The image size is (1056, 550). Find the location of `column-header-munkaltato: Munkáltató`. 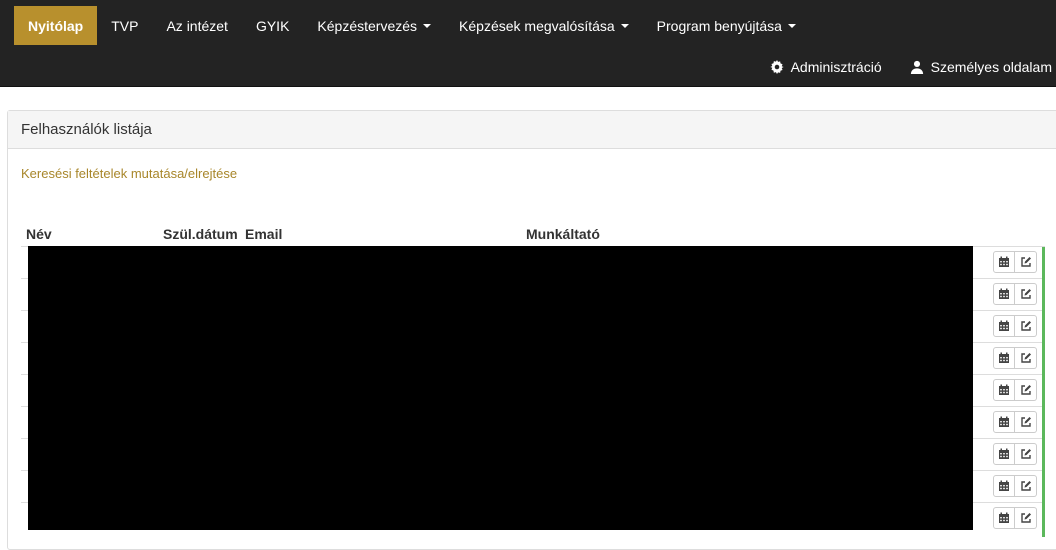

column-header-munkaltato: Munkáltató is located at coordinates (563, 234).